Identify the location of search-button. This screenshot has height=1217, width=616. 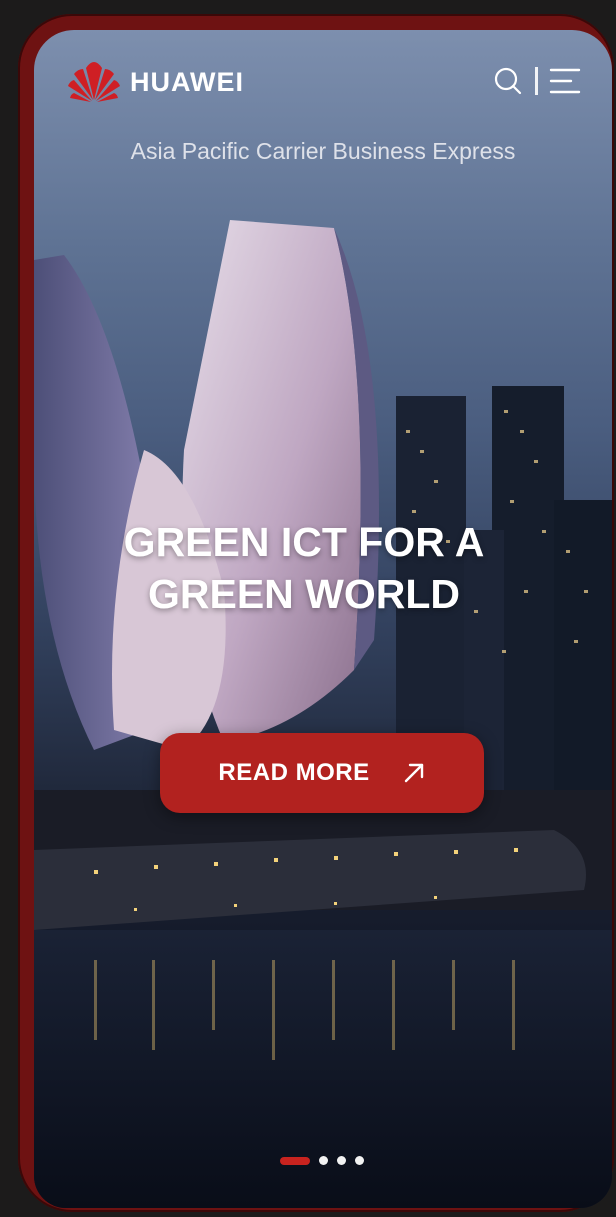
(508, 81).